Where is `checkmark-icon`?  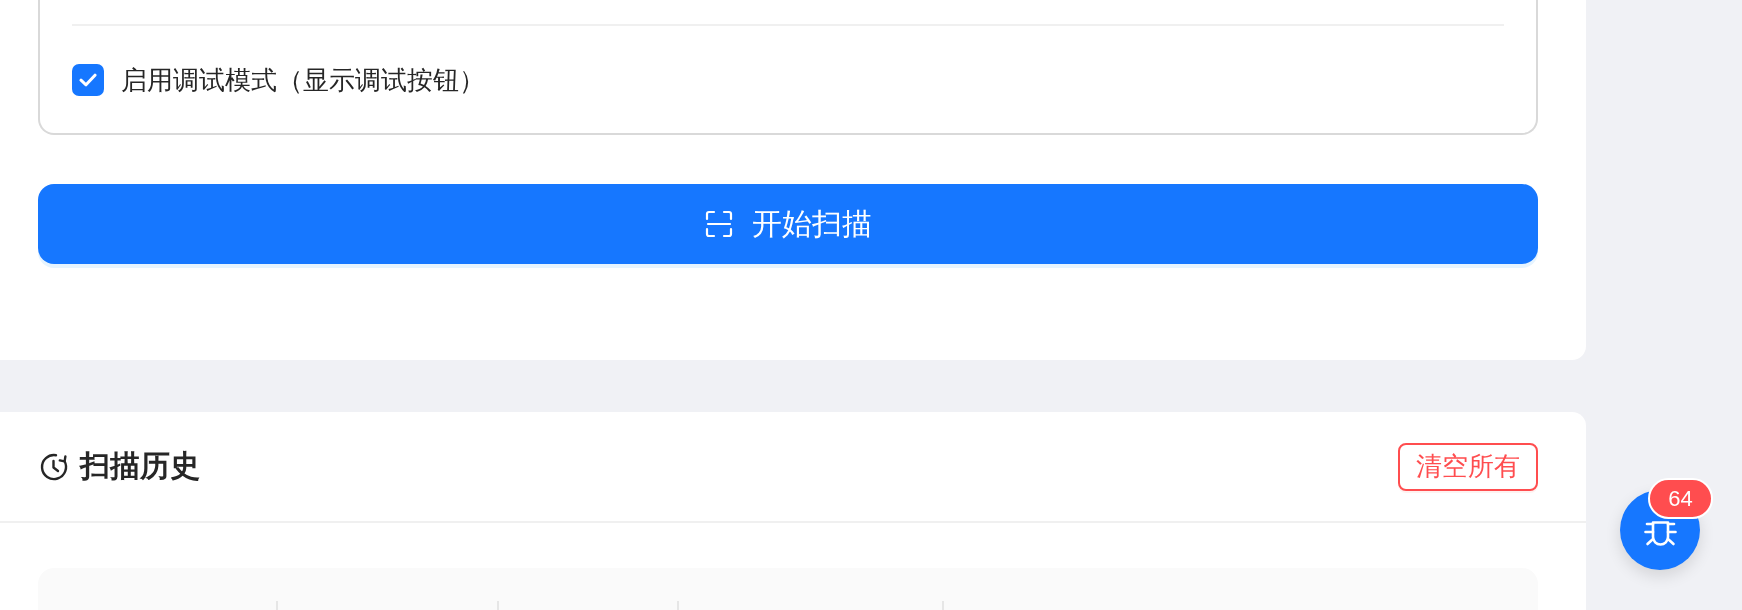
checkmark-icon is located at coordinates (88, 80).